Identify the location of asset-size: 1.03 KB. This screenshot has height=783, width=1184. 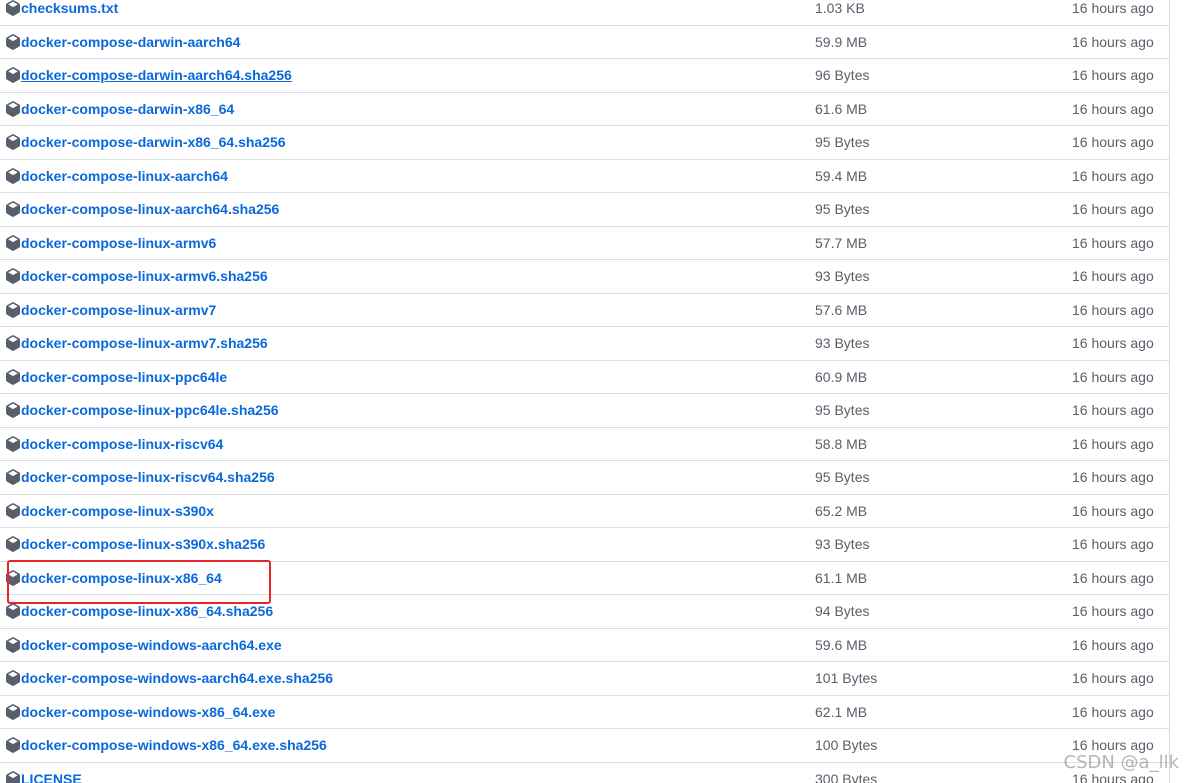
(840, 8).